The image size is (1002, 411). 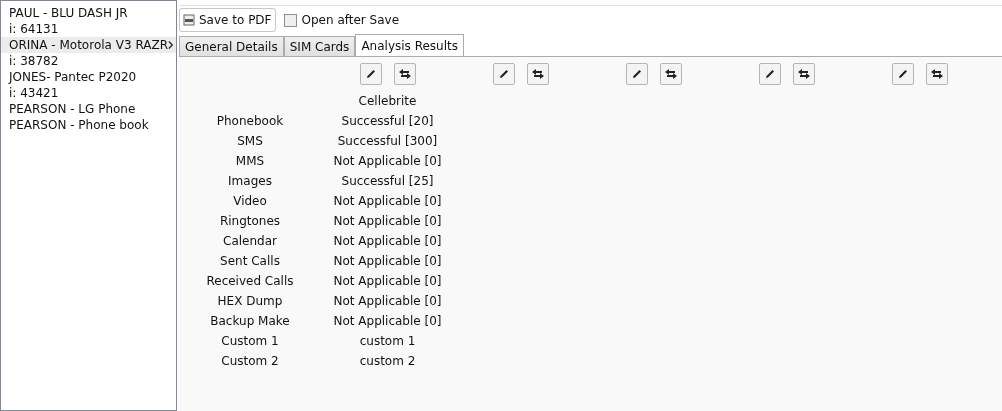 I want to click on device-id: i: 64131, so click(x=34, y=29).